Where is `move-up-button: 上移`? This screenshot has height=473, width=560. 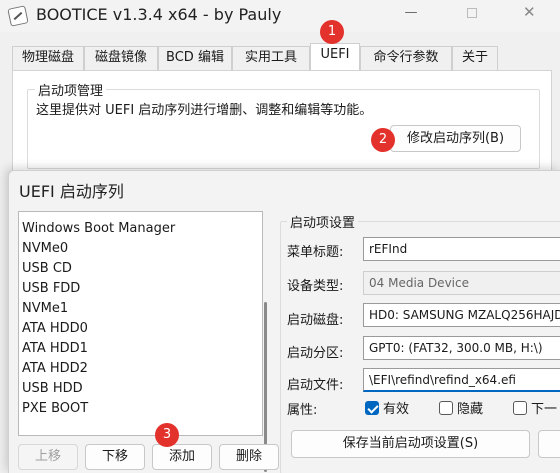
move-up-button: 上移 is located at coordinates (48, 457).